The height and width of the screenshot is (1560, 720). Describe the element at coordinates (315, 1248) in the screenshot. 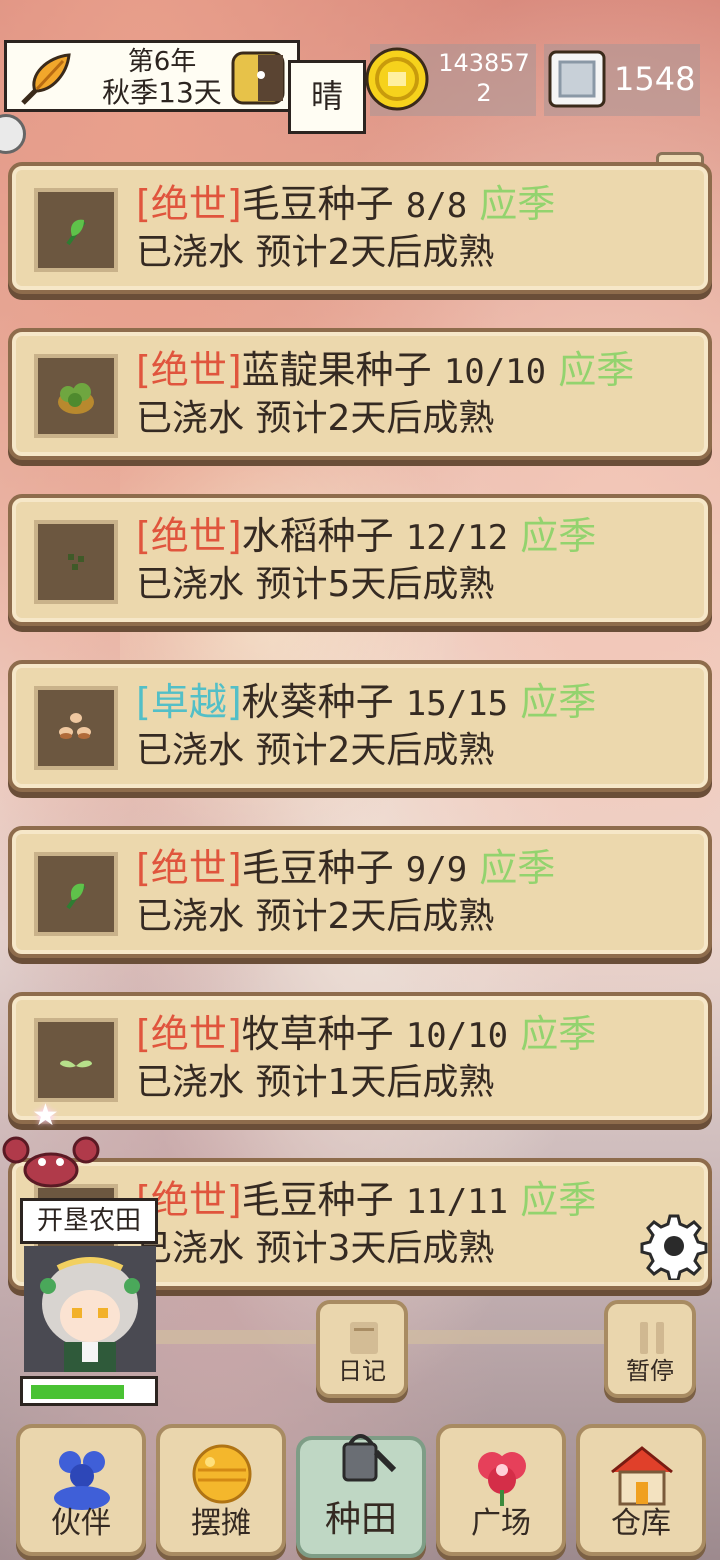

I see `plot-status: 已浇水 预计3天后成熟` at that location.